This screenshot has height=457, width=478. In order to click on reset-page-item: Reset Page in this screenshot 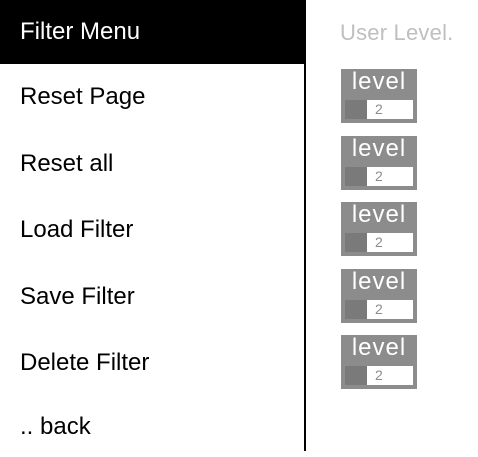, I will do `click(152, 97)`.